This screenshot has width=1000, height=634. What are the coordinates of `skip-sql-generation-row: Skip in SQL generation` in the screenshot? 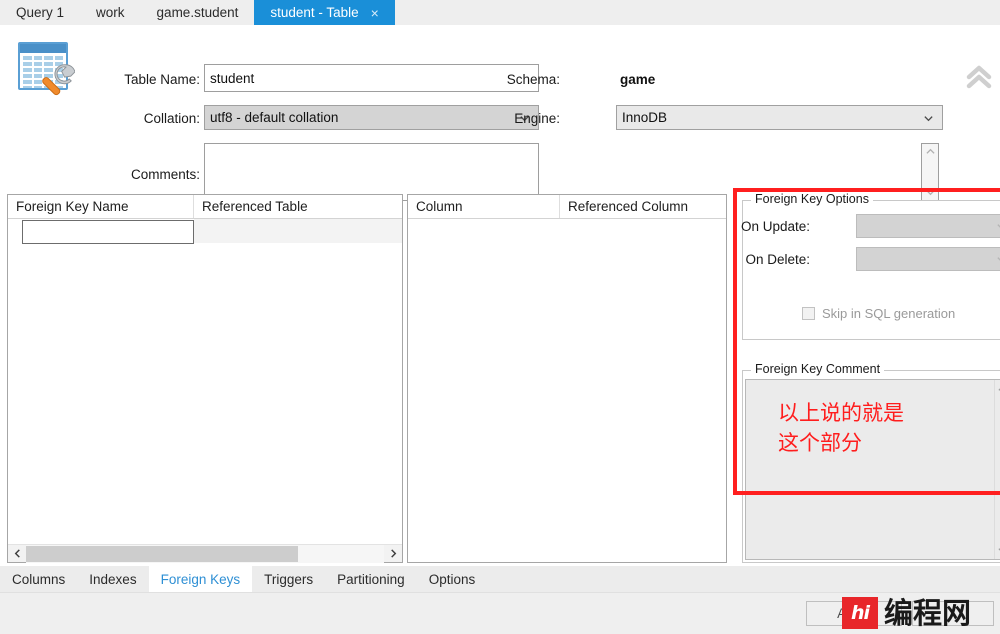 It's located at (878, 313).